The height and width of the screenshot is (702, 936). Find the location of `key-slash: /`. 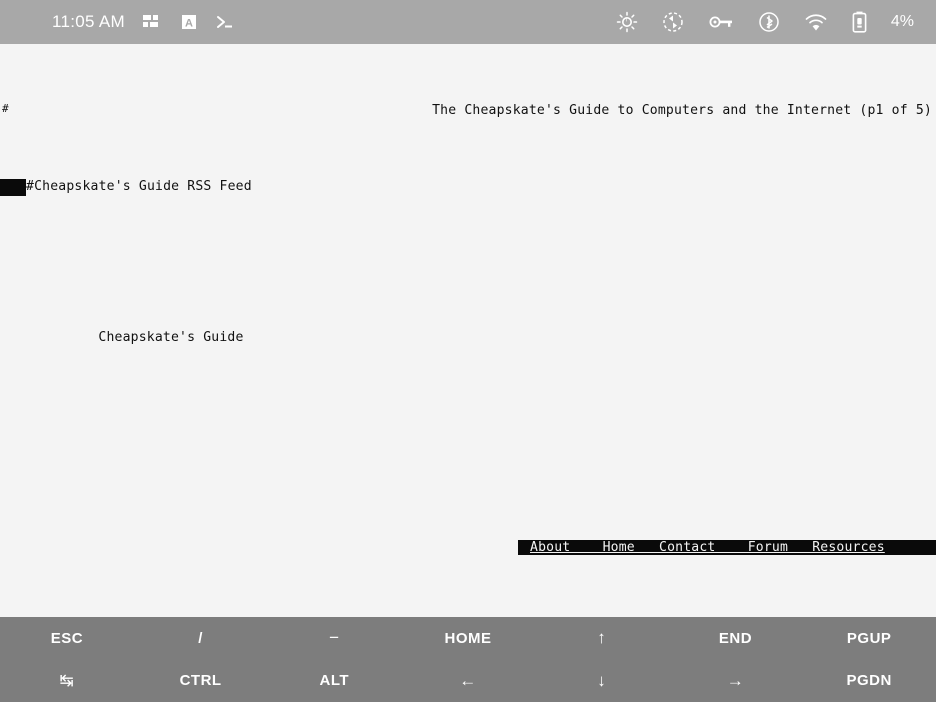

key-slash: / is located at coordinates (201, 638).